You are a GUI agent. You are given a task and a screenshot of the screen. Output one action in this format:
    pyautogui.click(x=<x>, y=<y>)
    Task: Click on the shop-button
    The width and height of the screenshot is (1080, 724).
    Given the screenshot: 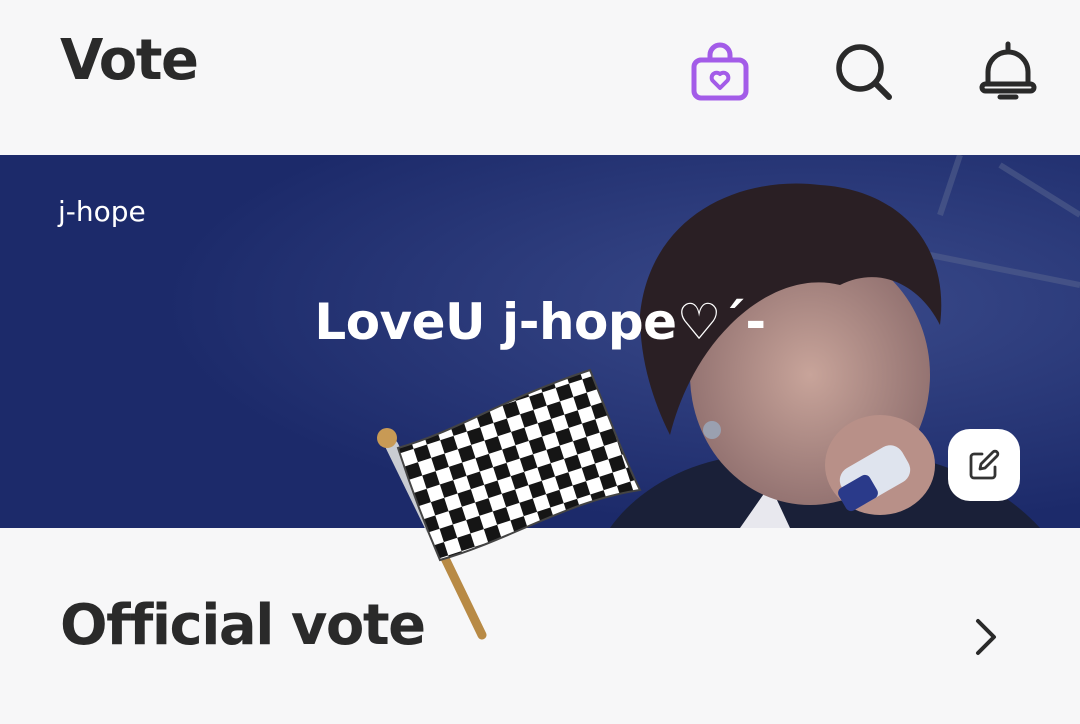 What is the action you would take?
    pyautogui.click(x=720, y=72)
    